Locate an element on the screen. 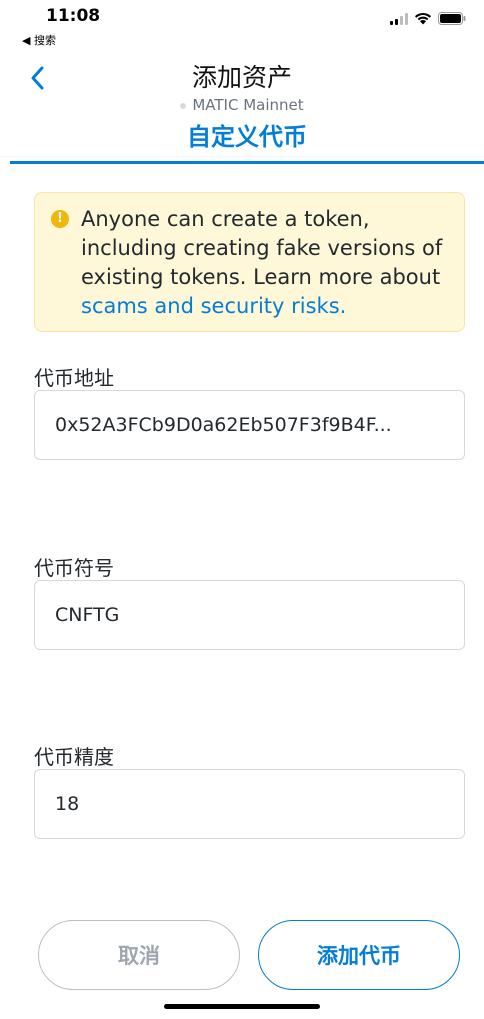 The image size is (484, 1019). network-name: MATIC Mainnet is located at coordinates (248, 105).